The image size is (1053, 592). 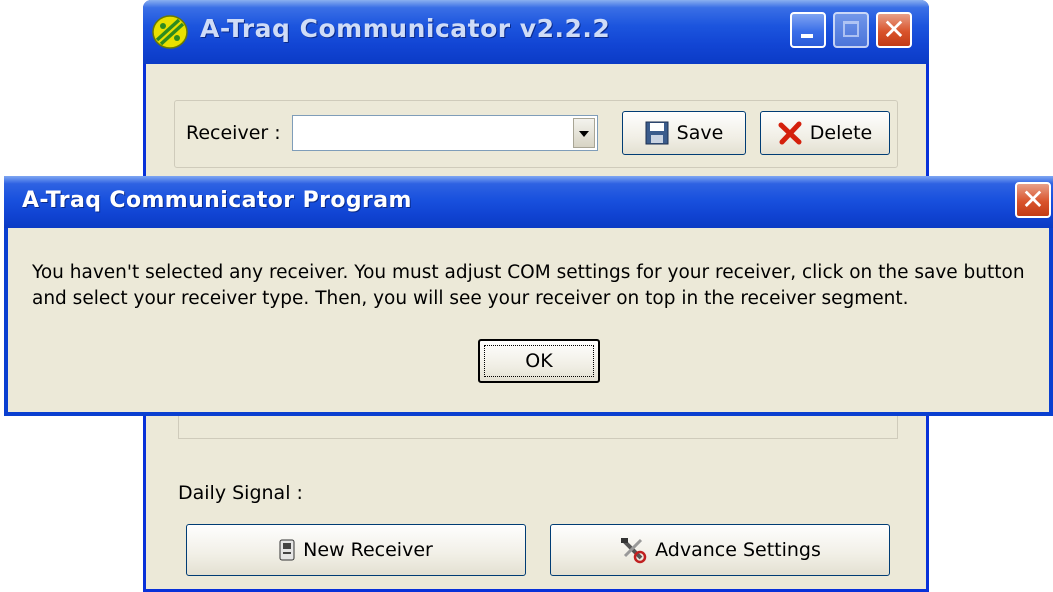 I want to click on tools-icon, so click(x=634, y=551).